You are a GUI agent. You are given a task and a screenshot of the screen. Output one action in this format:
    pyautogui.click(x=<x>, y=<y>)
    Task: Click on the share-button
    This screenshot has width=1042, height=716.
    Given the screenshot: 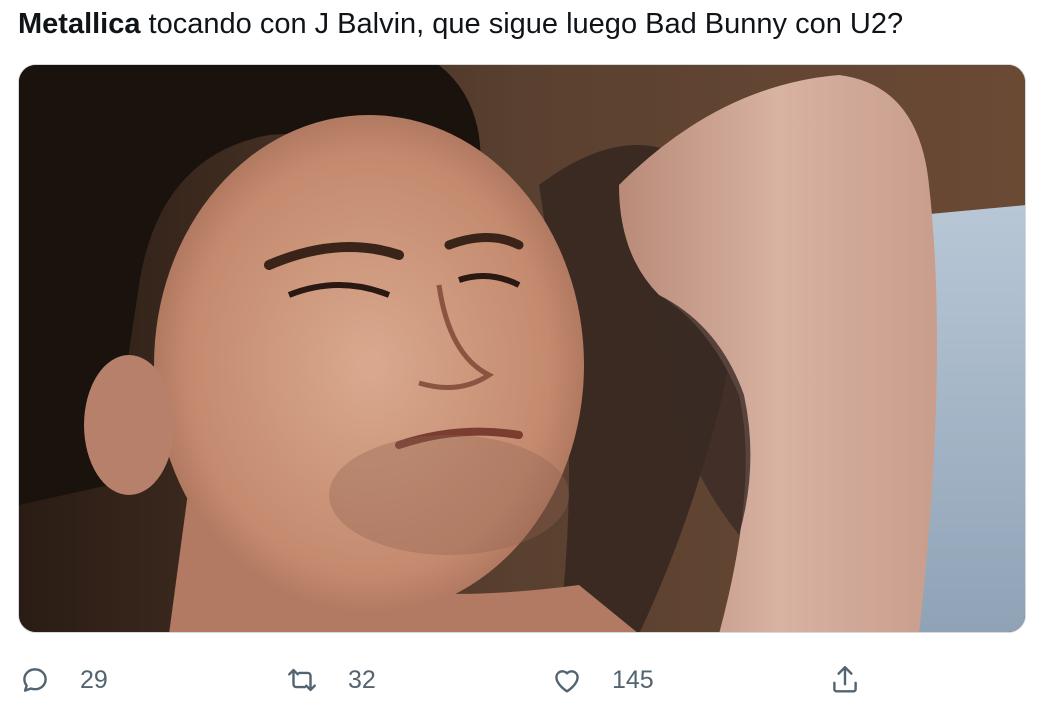 What is the action you would take?
    pyautogui.click(x=845, y=680)
    